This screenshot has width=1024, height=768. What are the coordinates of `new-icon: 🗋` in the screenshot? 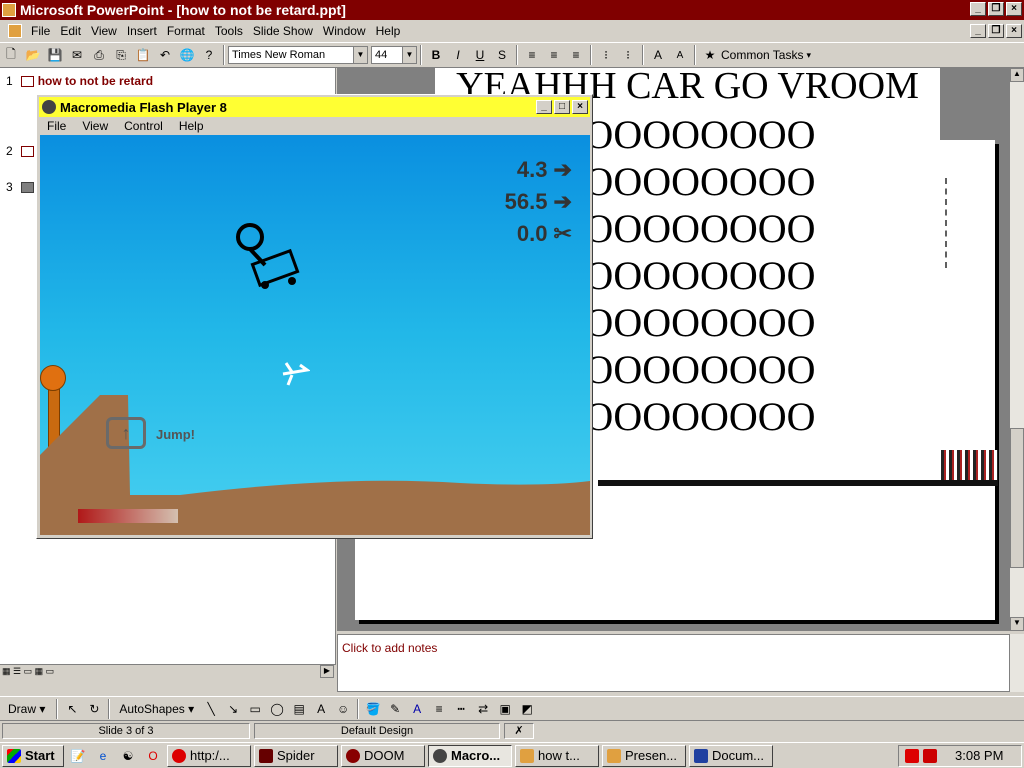 It's located at (11, 55).